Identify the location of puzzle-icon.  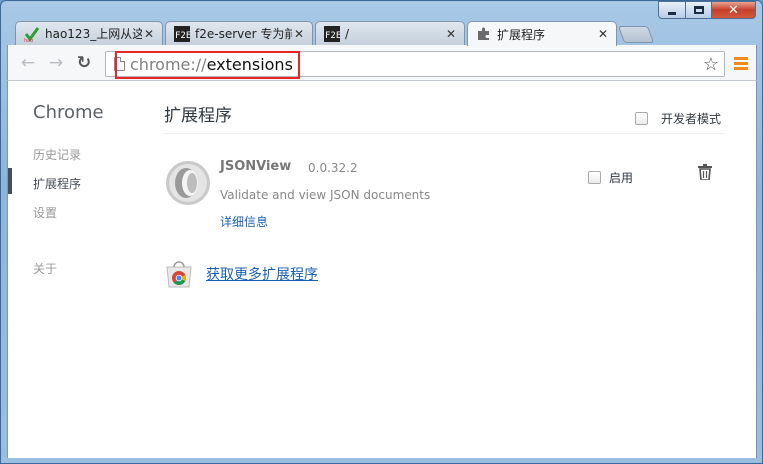
(484, 34).